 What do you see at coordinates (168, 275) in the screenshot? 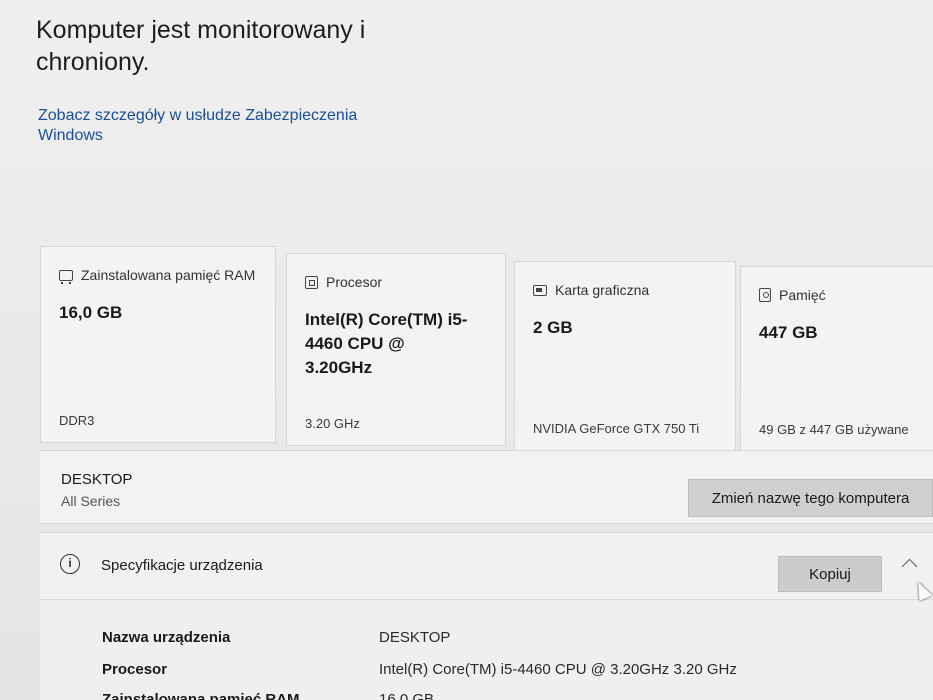
I see `ram-card-label: Zainstalowana pamięć RAM` at bounding box center [168, 275].